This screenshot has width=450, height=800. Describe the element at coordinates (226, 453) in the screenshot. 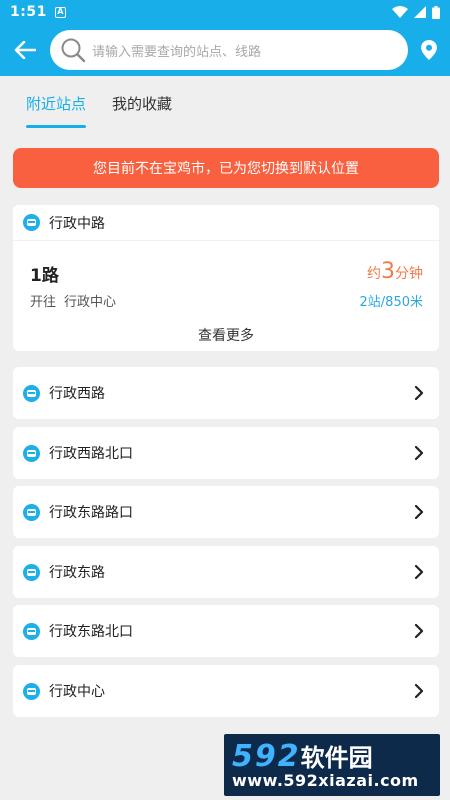

I see `station-list-item: 行政西路北口` at that location.